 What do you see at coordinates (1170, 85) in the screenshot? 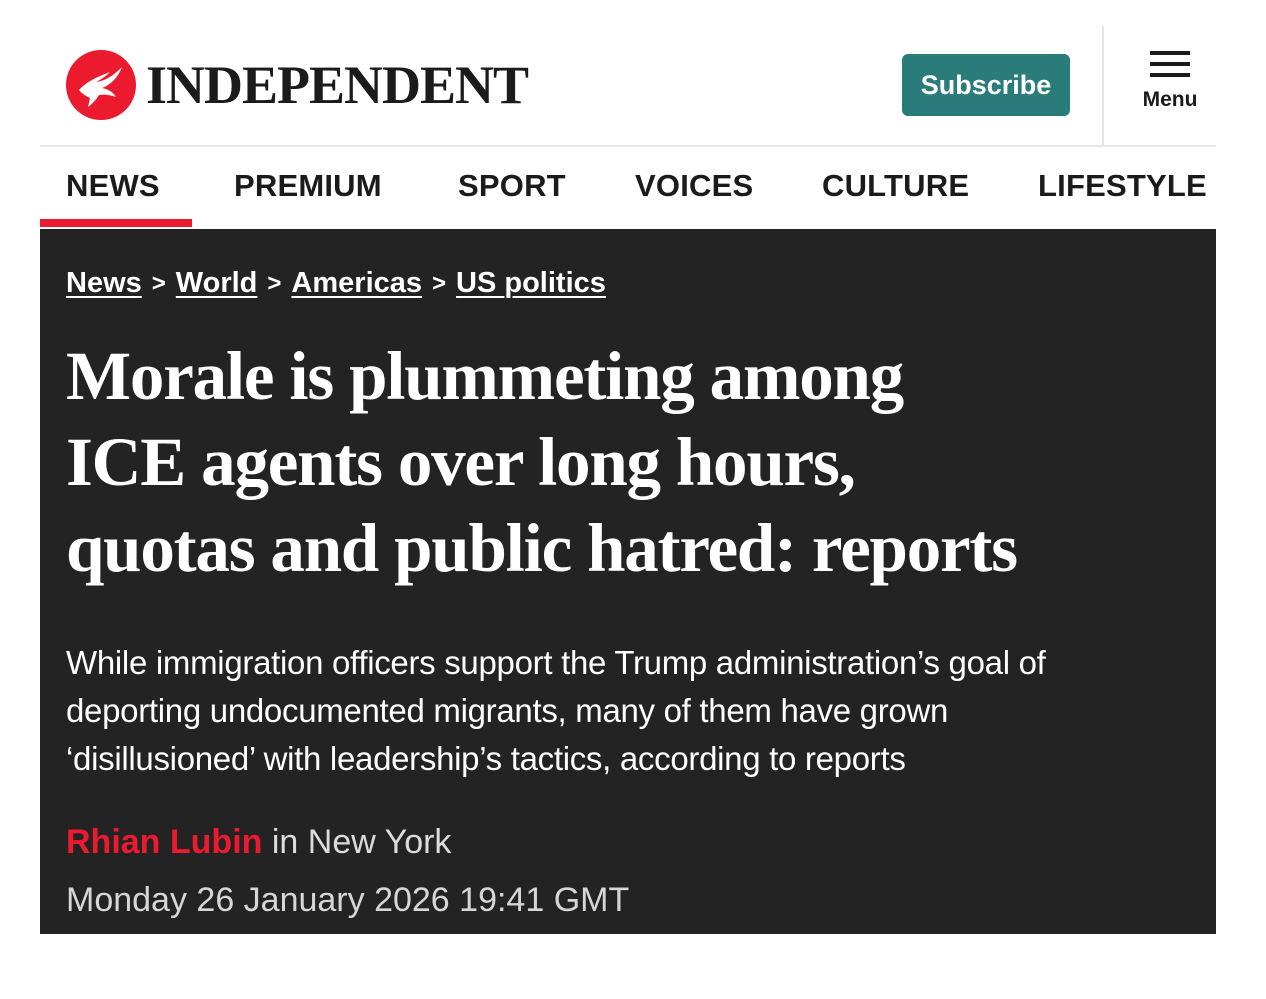
I see `menu-button: Menu` at bounding box center [1170, 85].